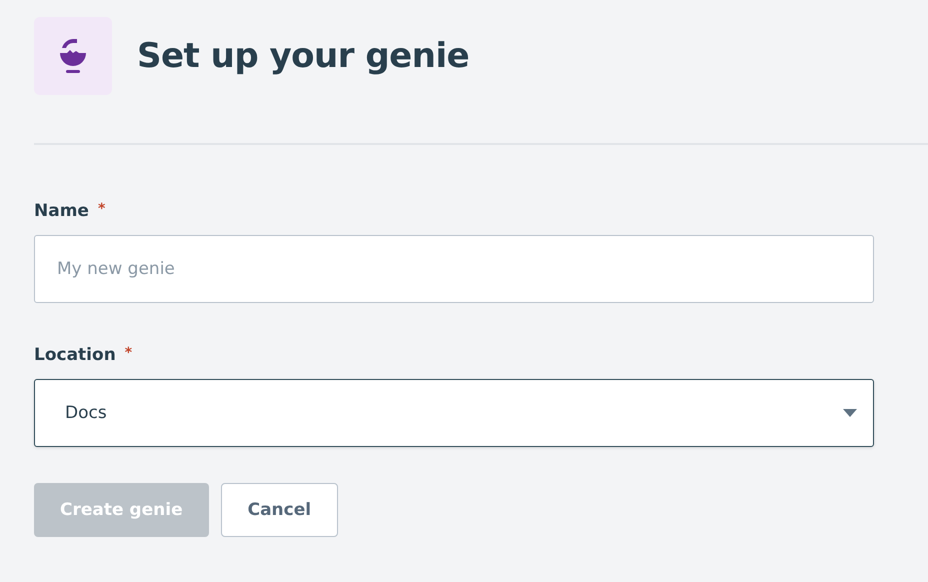 The image size is (928, 582). Describe the element at coordinates (303, 56) in the screenshot. I see `page-title: Set up your genie` at that location.